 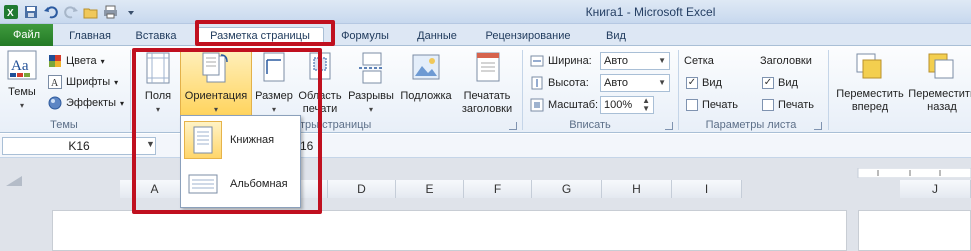 What do you see at coordinates (513, 126) in the screenshot?
I see `page-setup-launcher-icon` at bounding box center [513, 126].